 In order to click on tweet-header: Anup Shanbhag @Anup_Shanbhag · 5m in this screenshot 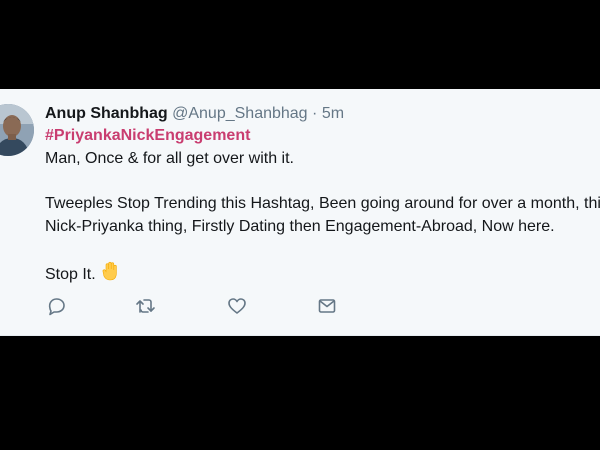, I will do `click(194, 114)`.